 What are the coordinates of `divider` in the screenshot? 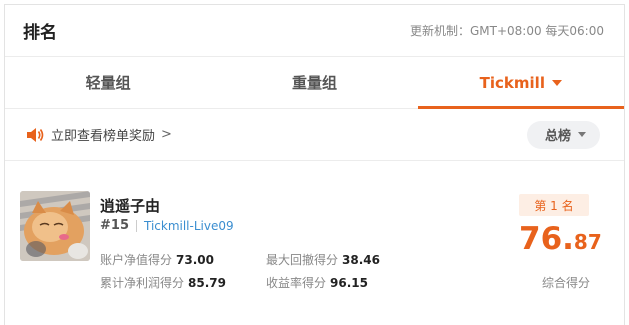 It's located at (136, 225).